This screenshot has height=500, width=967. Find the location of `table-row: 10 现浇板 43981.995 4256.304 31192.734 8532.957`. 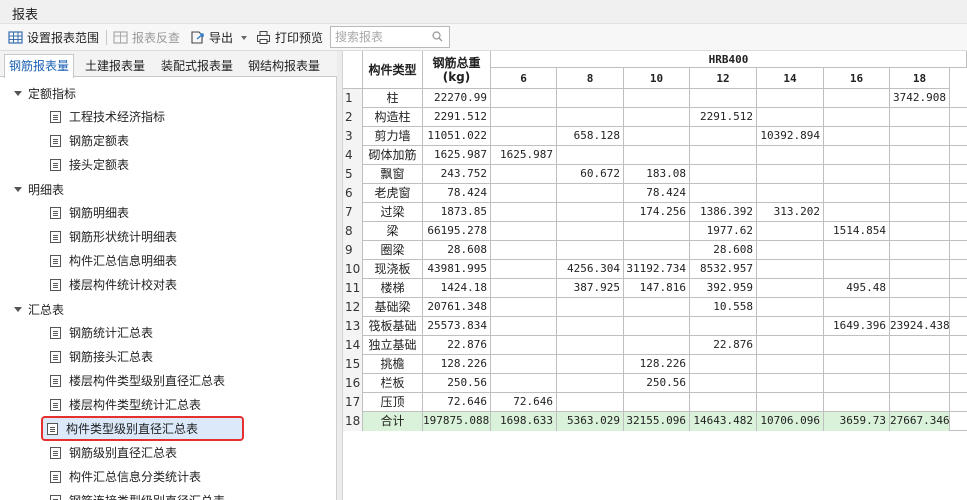

table-row: 10 现浇板 43981.995 4256.304 31192.734 8532.957 is located at coordinates (655, 269).